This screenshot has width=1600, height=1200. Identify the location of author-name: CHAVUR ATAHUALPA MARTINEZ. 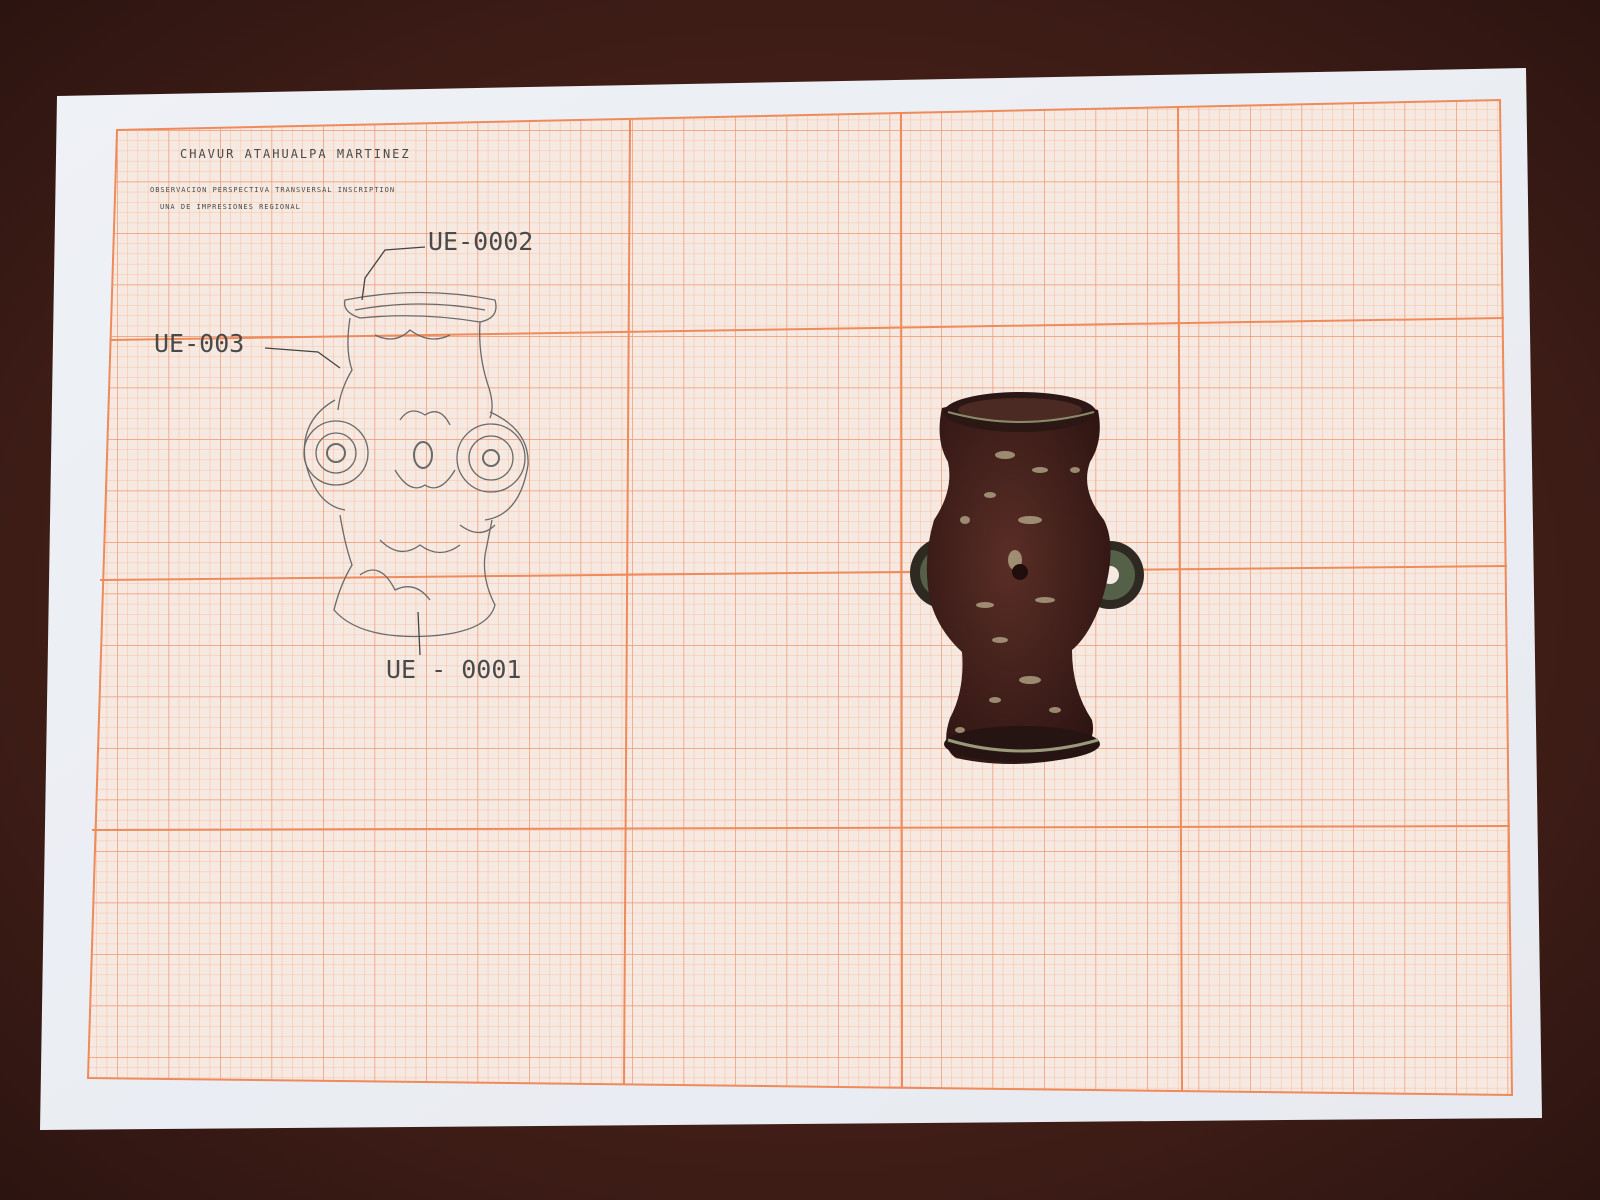
(295, 154).